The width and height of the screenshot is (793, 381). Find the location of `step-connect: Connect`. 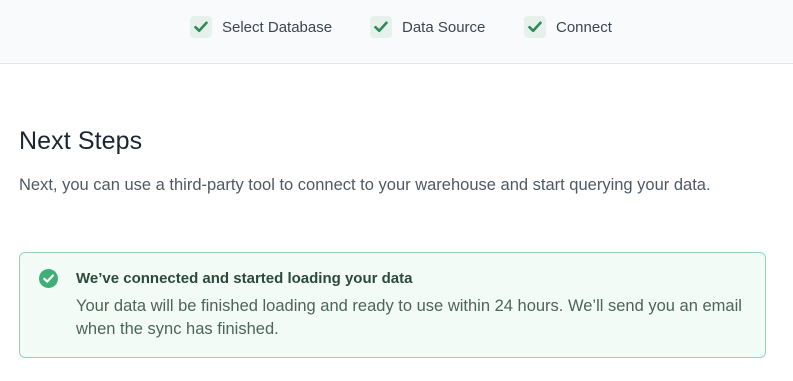

step-connect: Connect is located at coordinates (568, 27).